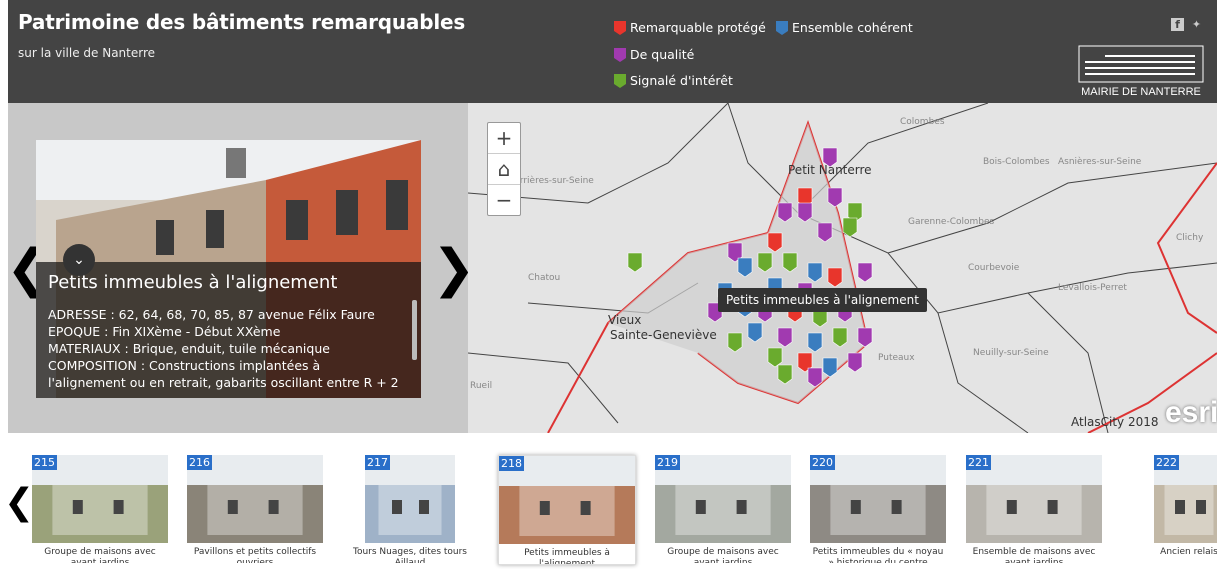 The width and height of the screenshot is (1217, 569). What do you see at coordinates (681, 80) in the screenshot?
I see `legend-label: Signalé d'intérêt` at bounding box center [681, 80].